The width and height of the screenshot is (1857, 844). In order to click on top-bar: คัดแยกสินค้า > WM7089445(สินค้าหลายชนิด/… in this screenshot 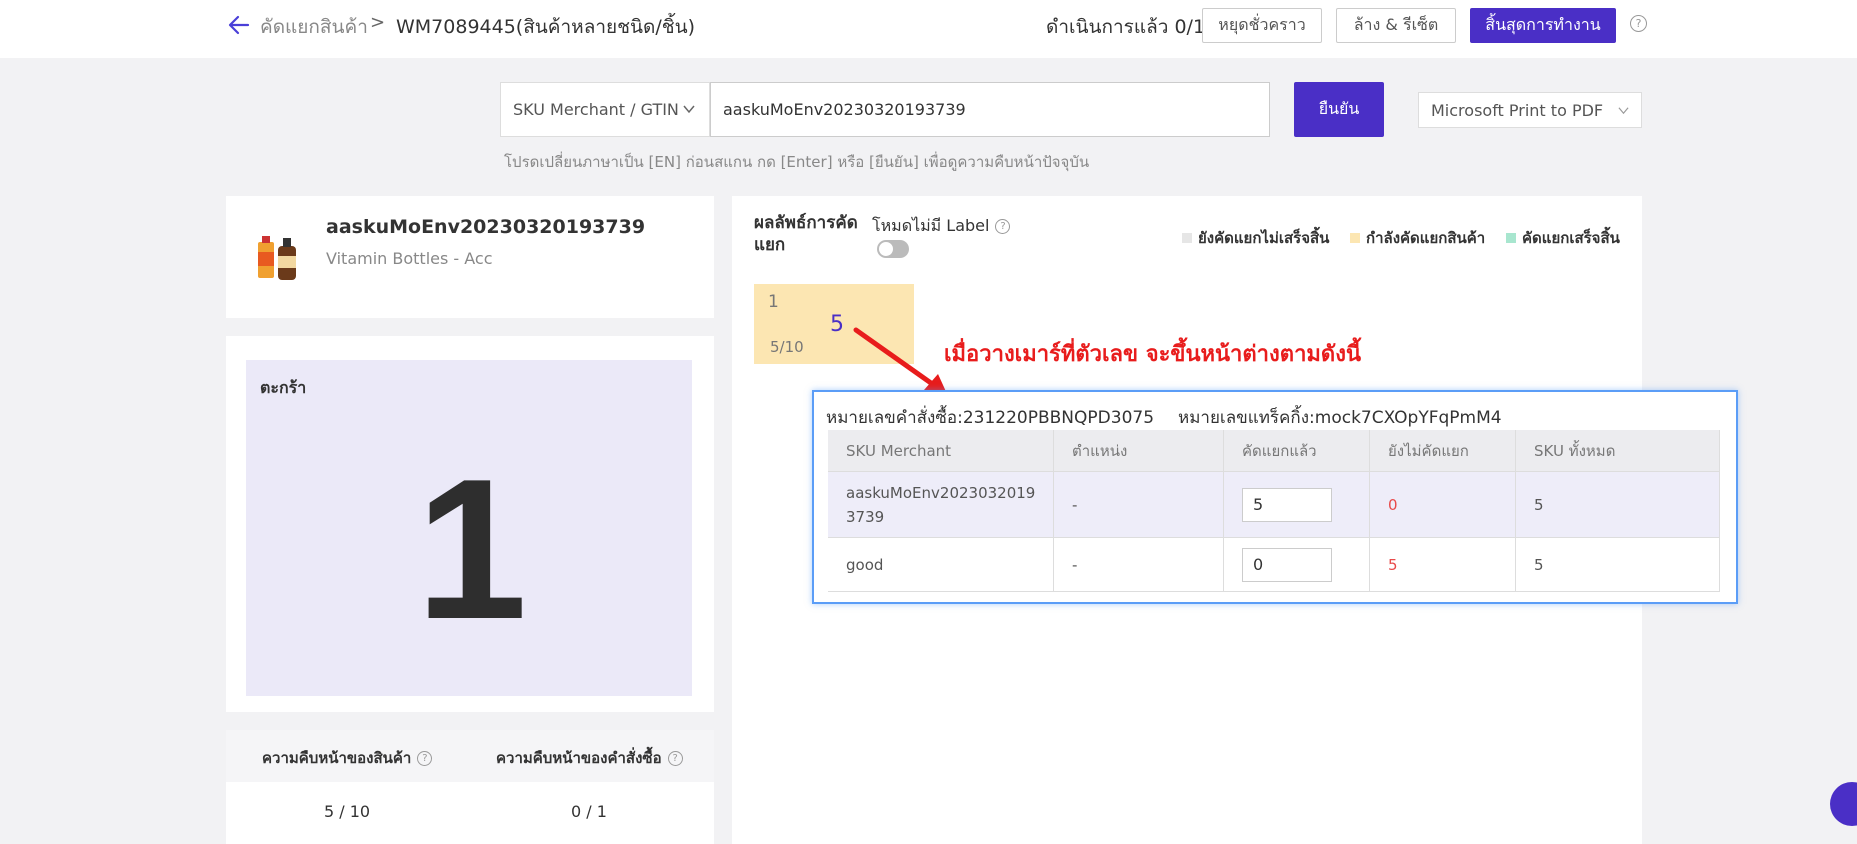, I will do `click(928, 29)`.